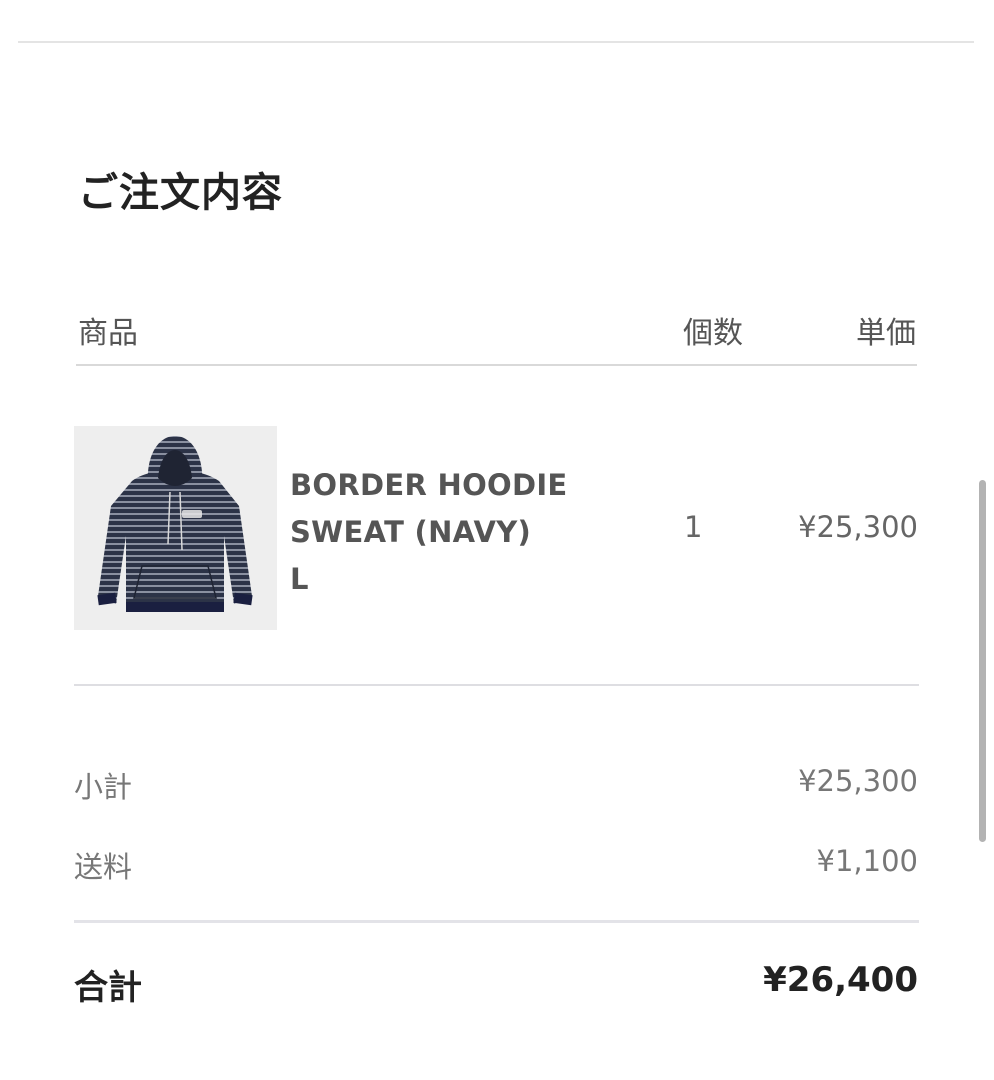 This screenshot has width=994, height=1080. I want to click on item-size: L, so click(299, 579).